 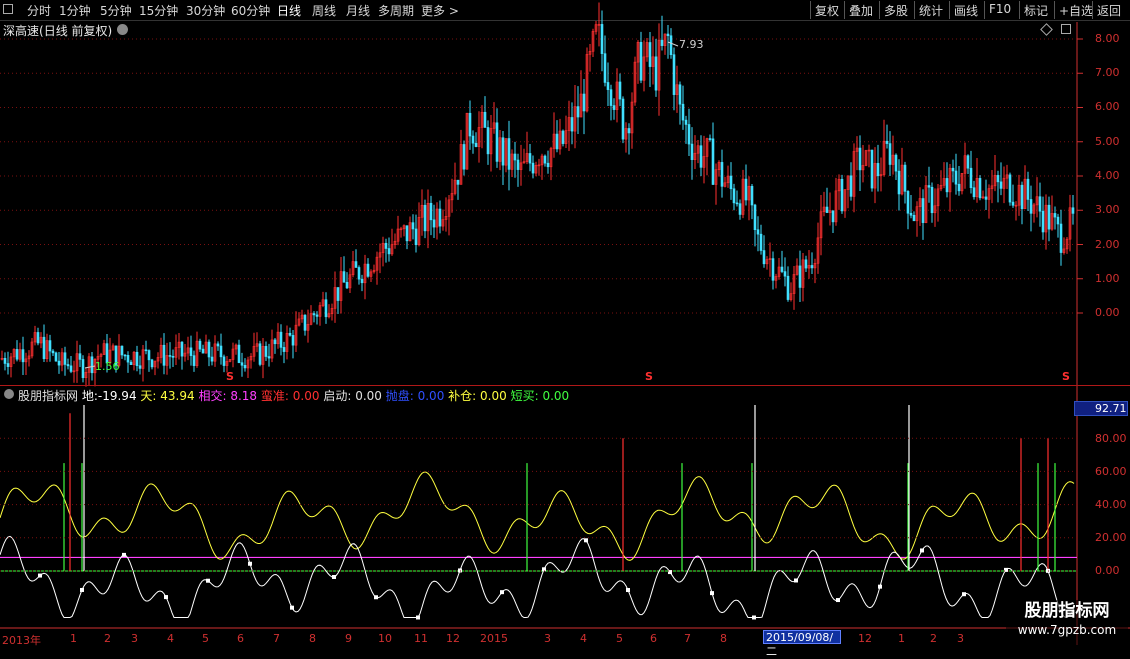 I want to click on indicator-tick: 60.00, so click(x=1111, y=471).